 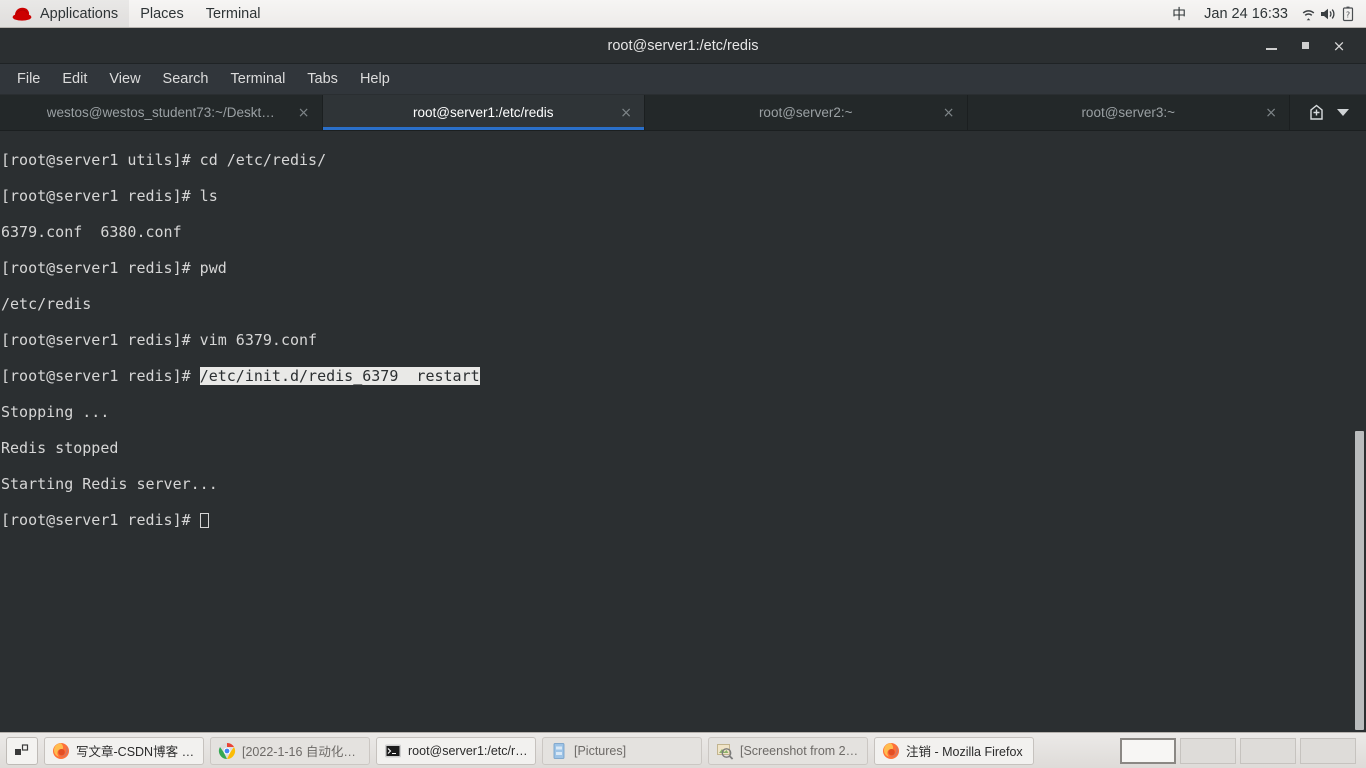 I want to click on tab-westos-desktop: westos@westos_student73:~/Deskt… ×, so click(x=161, y=112).